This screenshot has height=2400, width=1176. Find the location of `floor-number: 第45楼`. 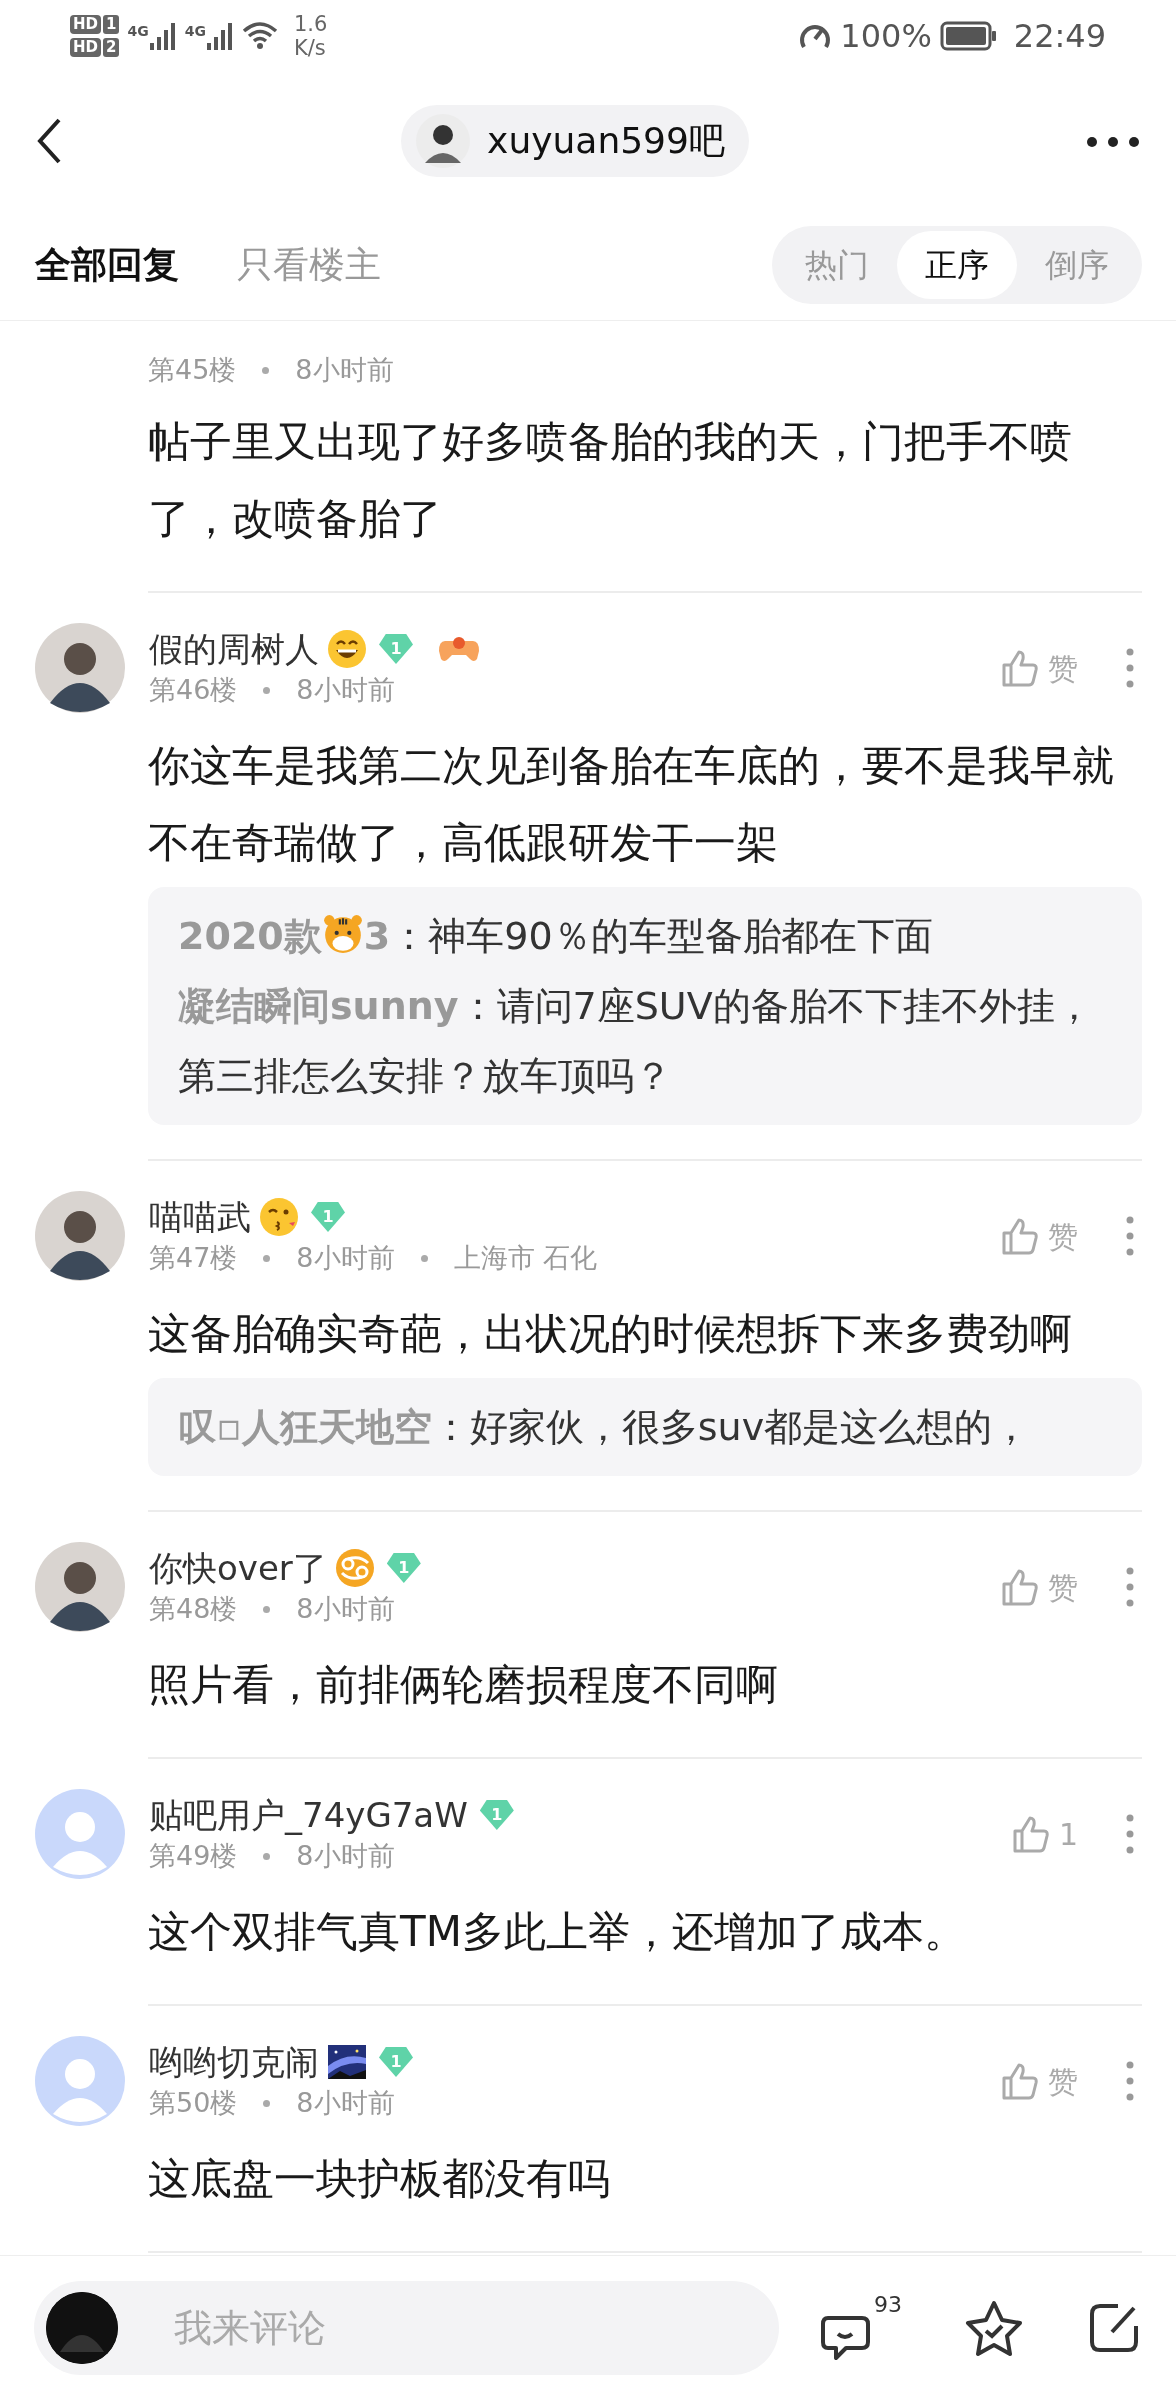

floor-number: 第45楼 is located at coordinates (192, 370).